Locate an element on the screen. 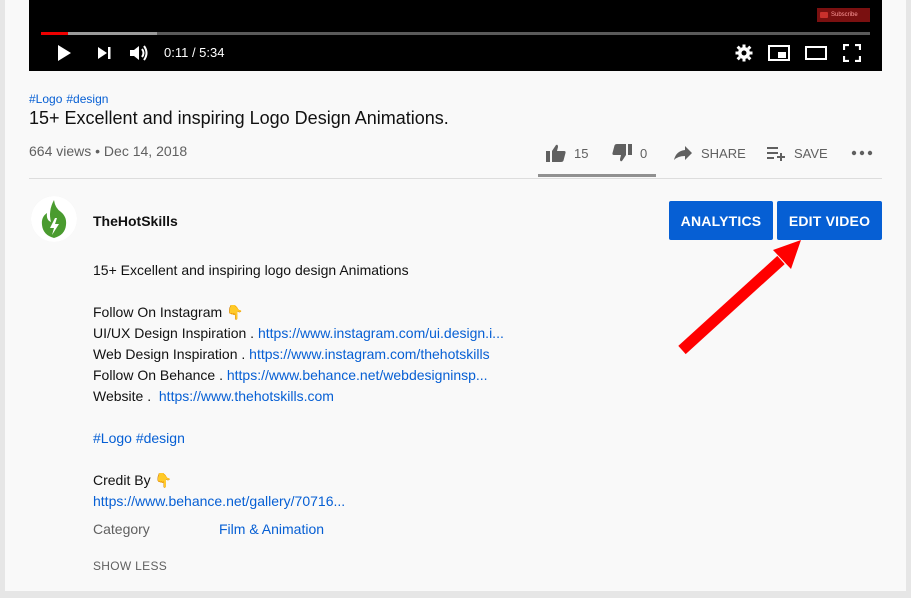 The height and width of the screenshot is (598, 911). web-label: Web Design Inspiration . is located at coordinates (171, 354).